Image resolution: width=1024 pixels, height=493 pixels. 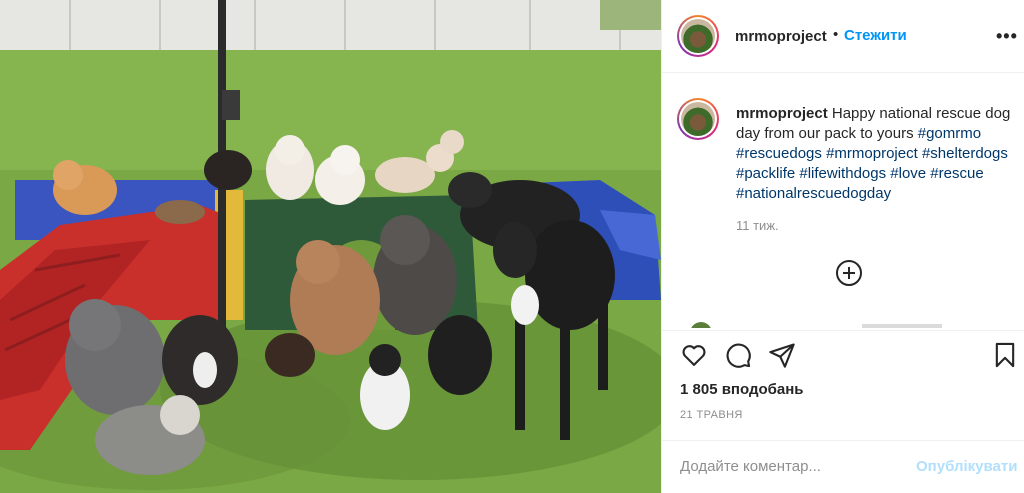 I want to click on next-comment-avatar, so click(x=701, y=325).